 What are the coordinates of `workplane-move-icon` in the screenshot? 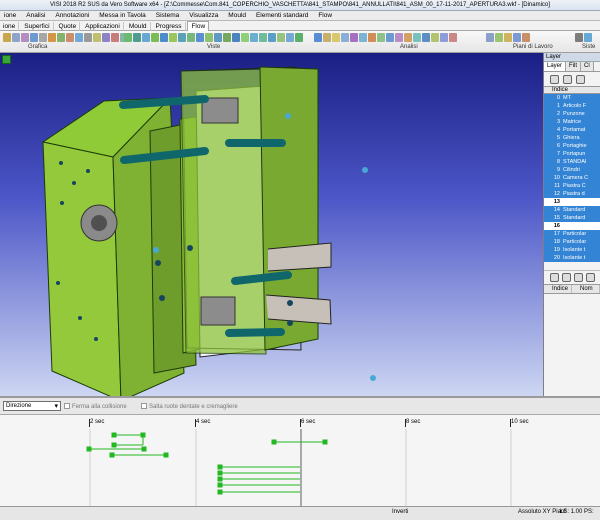 It's located at (526, 37).